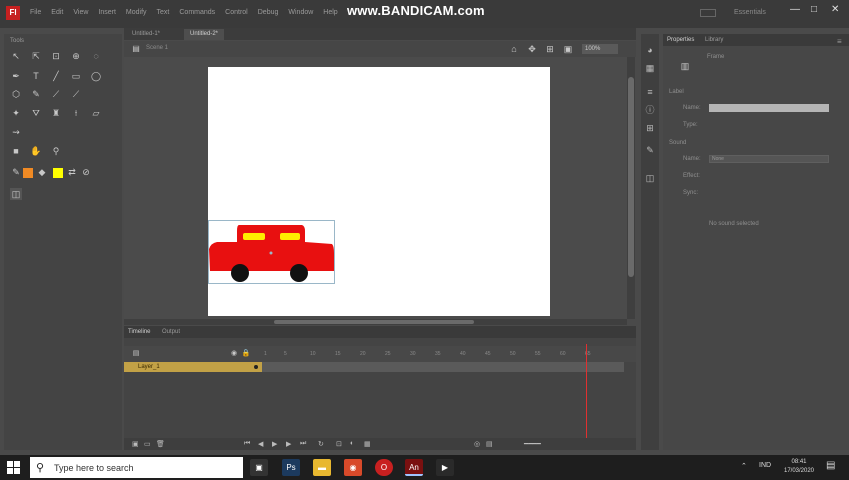 Image resolution: width=849 pixels, height=480 pixels. Describe the element at coordinates (204, 34) in the screenshot. I see `tab-untitled-2: Untitled-2*` at that location.